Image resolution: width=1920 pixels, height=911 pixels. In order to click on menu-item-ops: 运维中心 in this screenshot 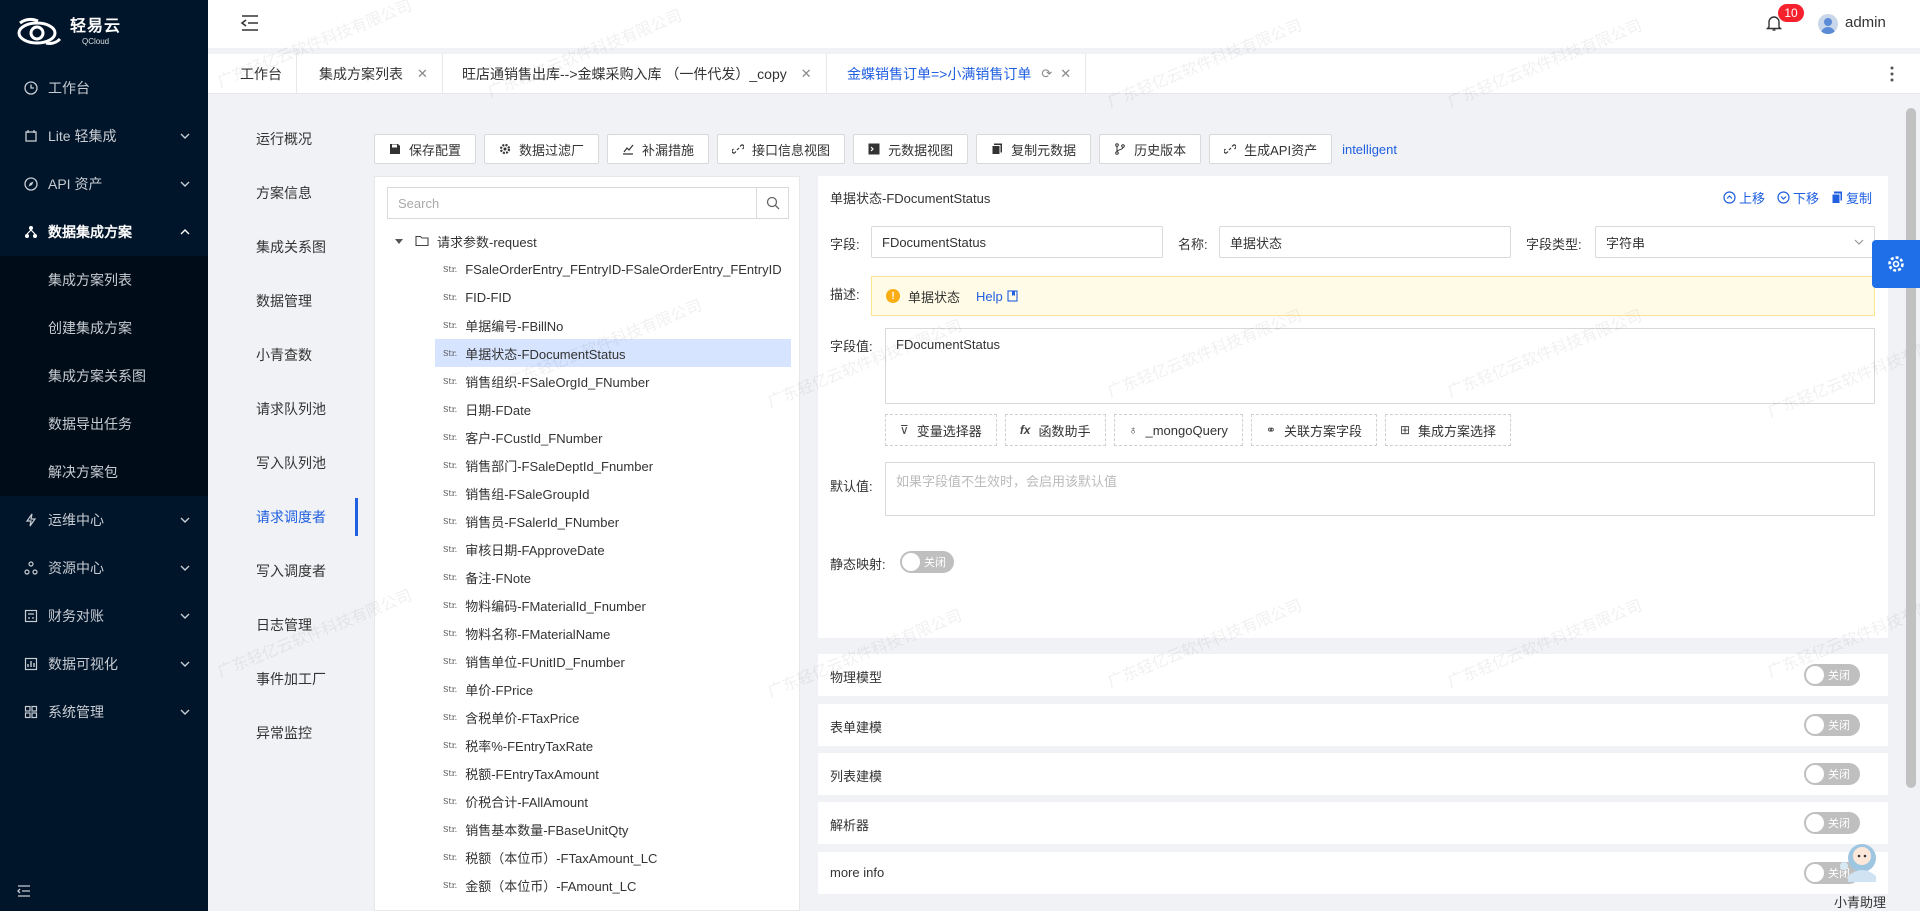, I will do `click(104, 520)`.